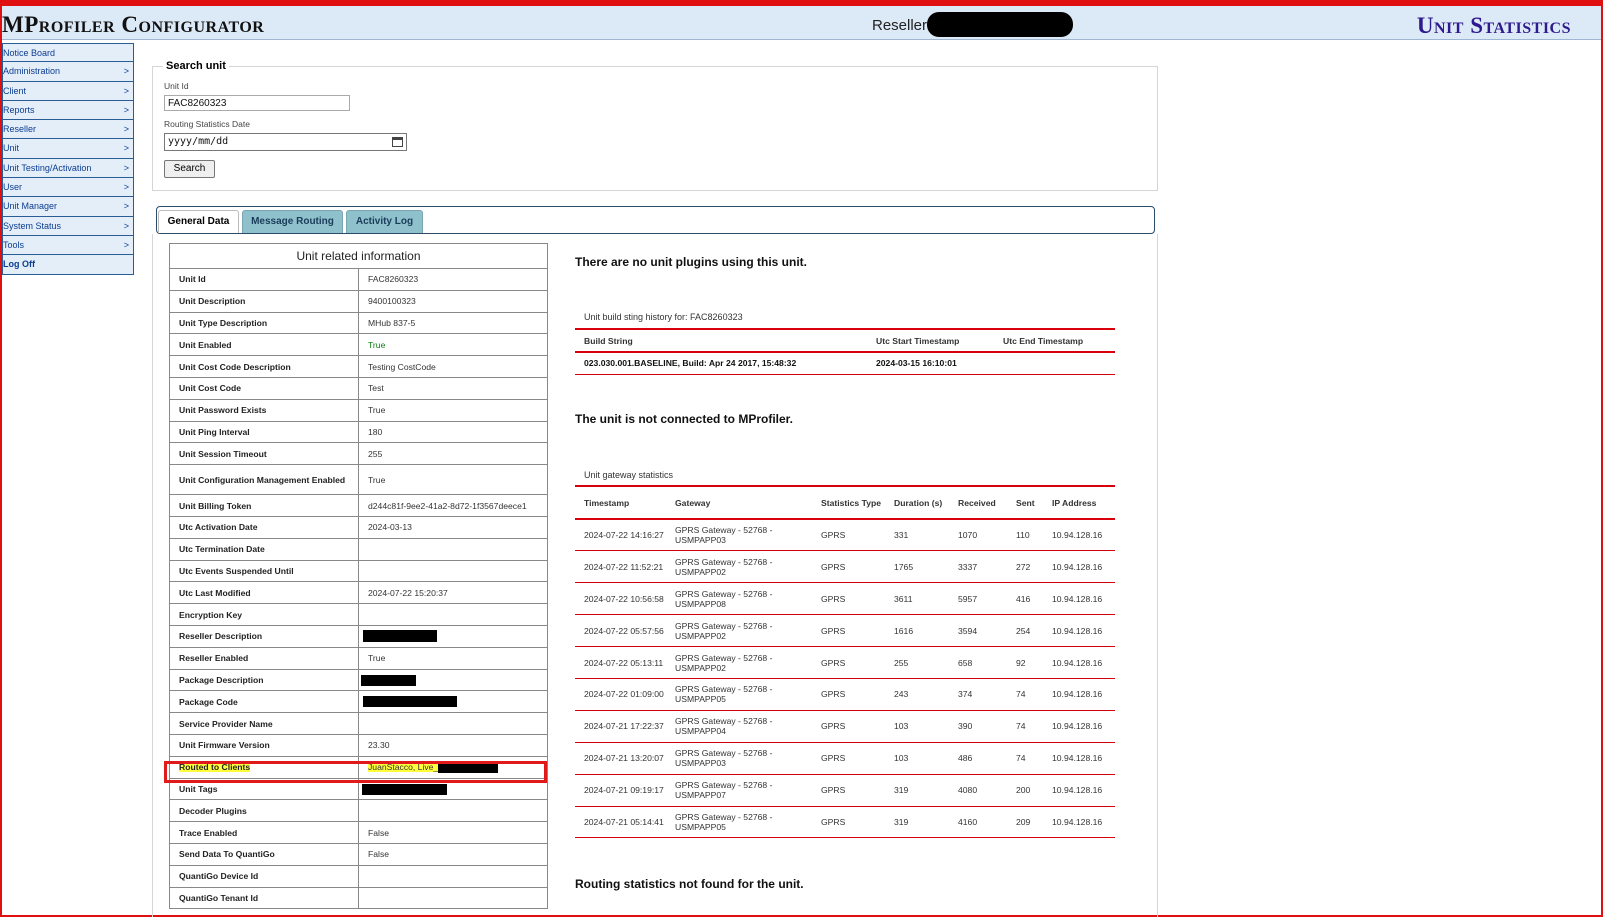  What do you see at coordinates (358, 279) in the screenshot?
I see `table-row: Unit Id FAC8260323` at bounding box center [358, 279].